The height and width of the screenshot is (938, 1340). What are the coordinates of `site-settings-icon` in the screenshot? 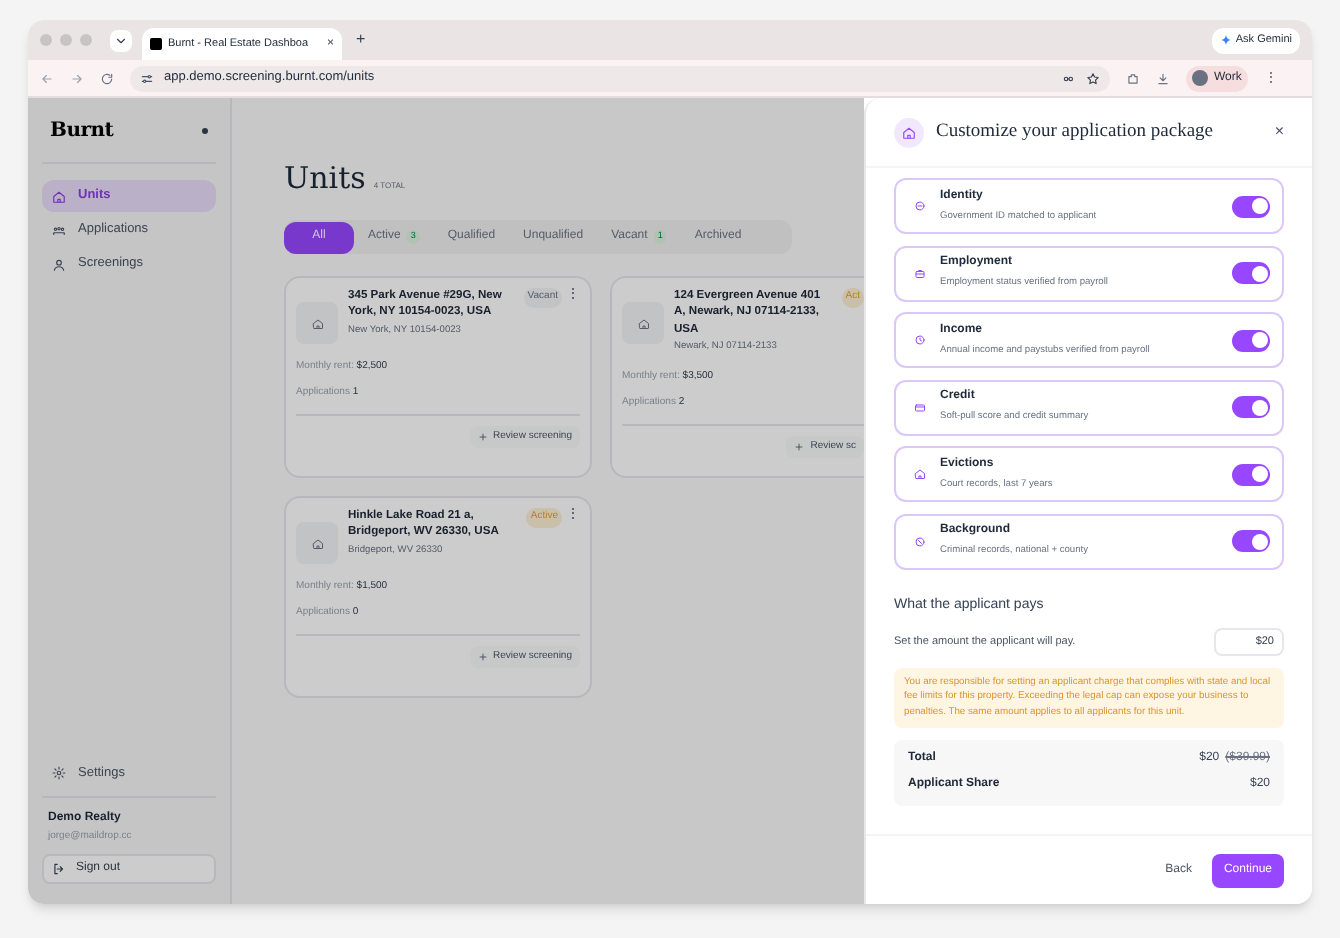 It's located at (147, 78).